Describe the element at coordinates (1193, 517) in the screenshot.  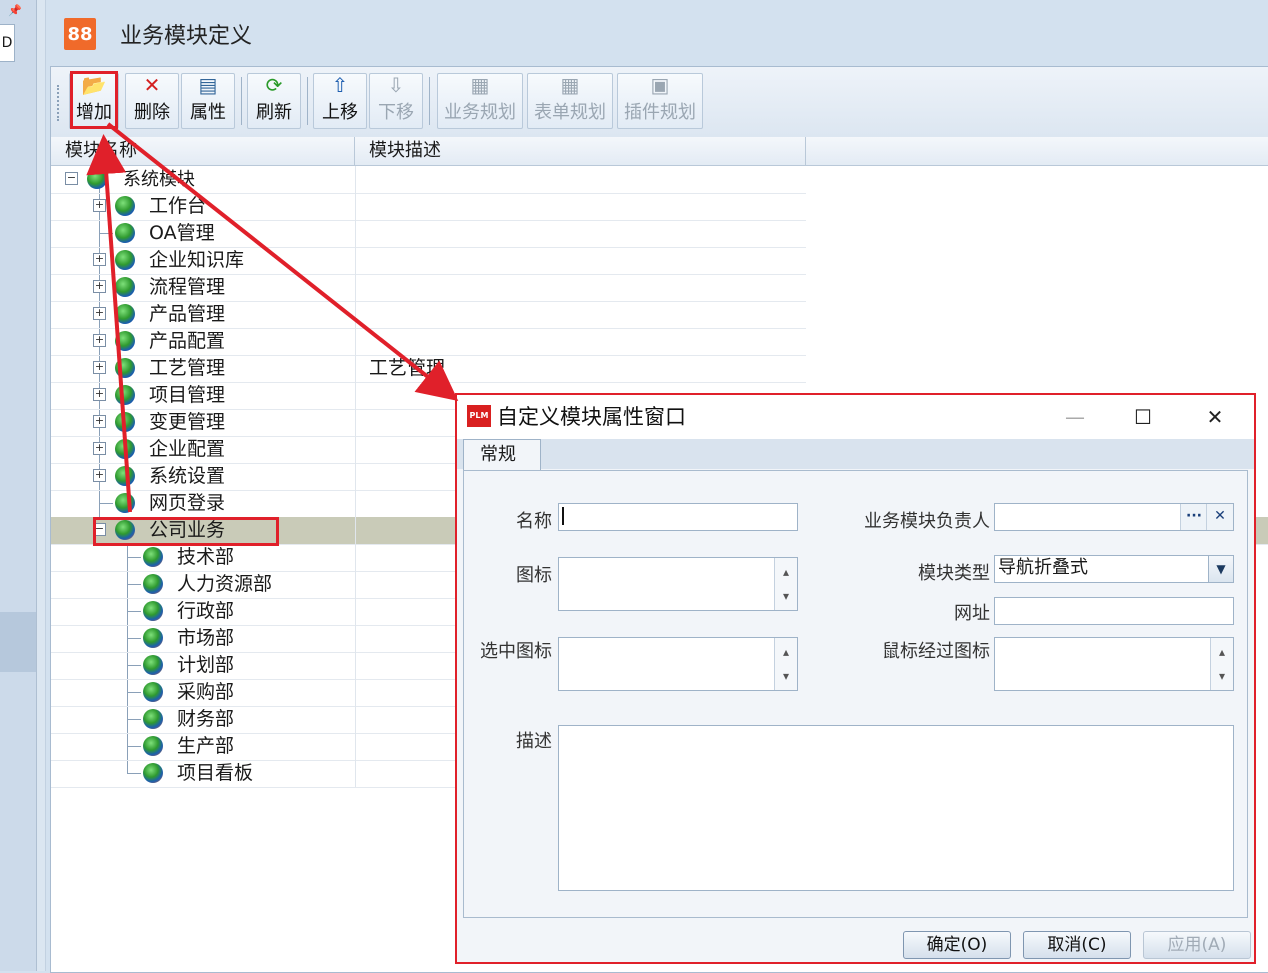
I see `browse-button: ···` at that location.